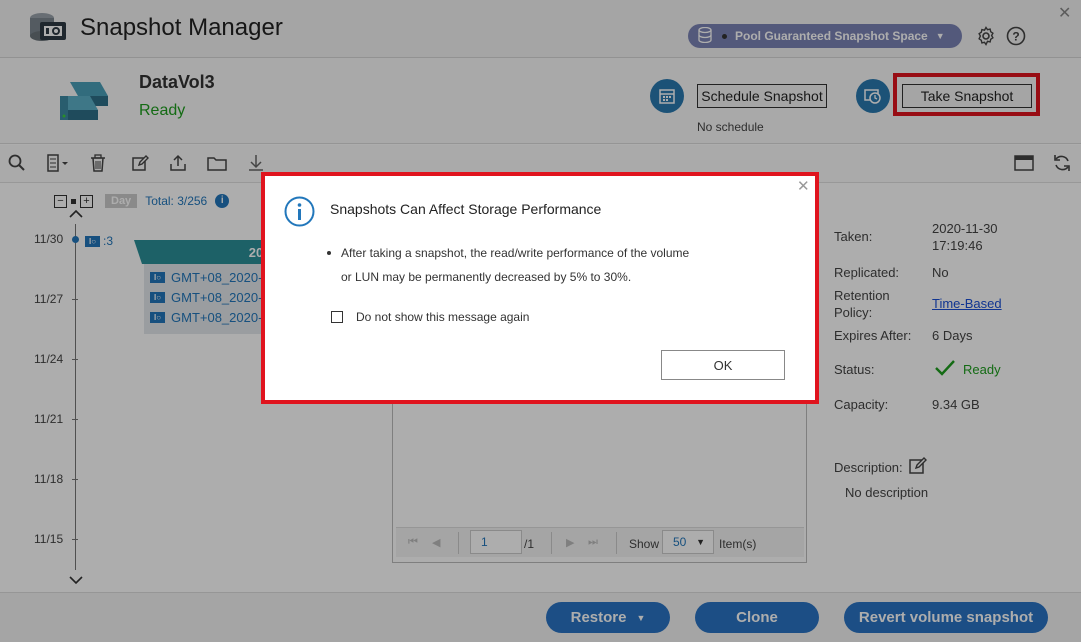 The image size is (1081, 642). What do you see at coordinates (803, 186) in the screenshot?
I see `dialog-close-icon: ✕` at bounding box center [803, 186].